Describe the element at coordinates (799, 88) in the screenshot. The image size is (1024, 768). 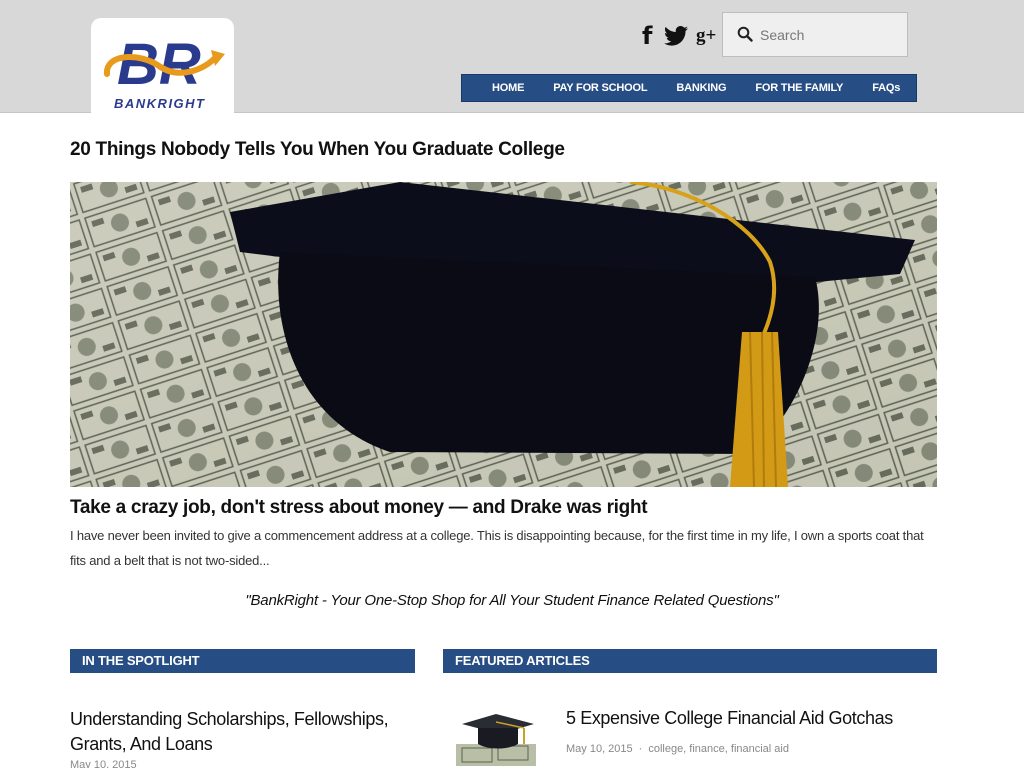
I see `nav-for-the-family: FOR THE FAMILY` at that location.